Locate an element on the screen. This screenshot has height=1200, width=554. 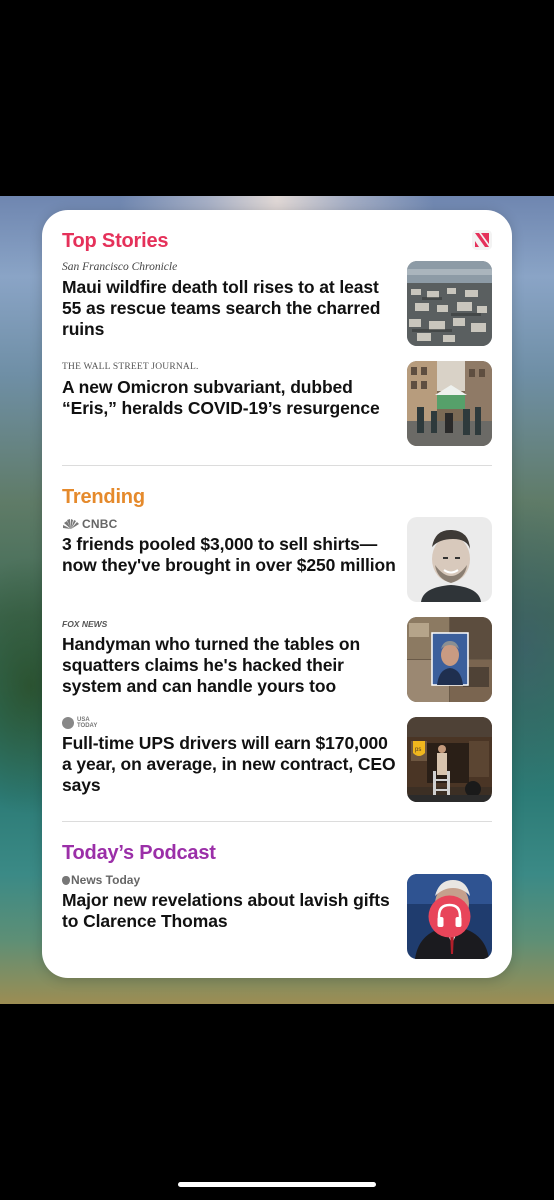
home-indicator is located at coordinates (277, 1184).